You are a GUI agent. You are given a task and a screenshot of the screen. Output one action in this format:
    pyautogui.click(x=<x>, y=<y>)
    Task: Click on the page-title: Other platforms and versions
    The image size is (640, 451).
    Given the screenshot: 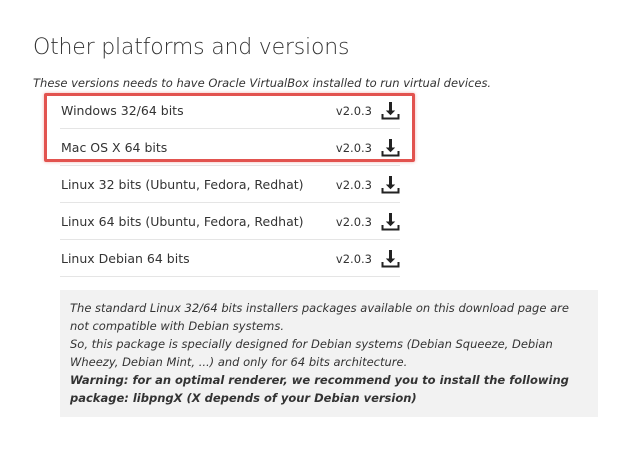 What is the action you would take?
    pyautogui.click(x=191, y=47)
    